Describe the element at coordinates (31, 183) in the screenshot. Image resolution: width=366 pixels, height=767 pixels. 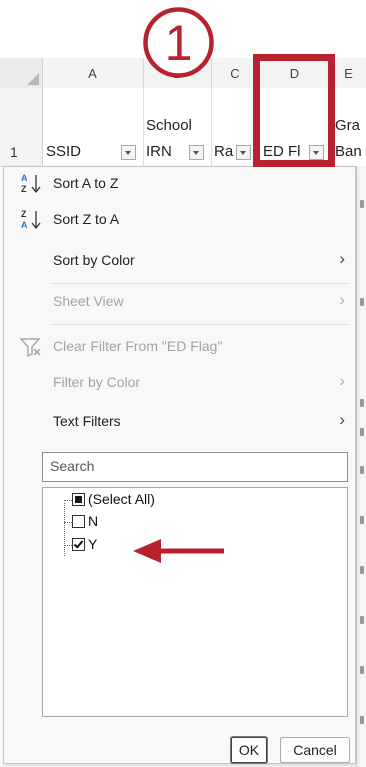
I see `sort-ascending-icon: A Z` at that location.